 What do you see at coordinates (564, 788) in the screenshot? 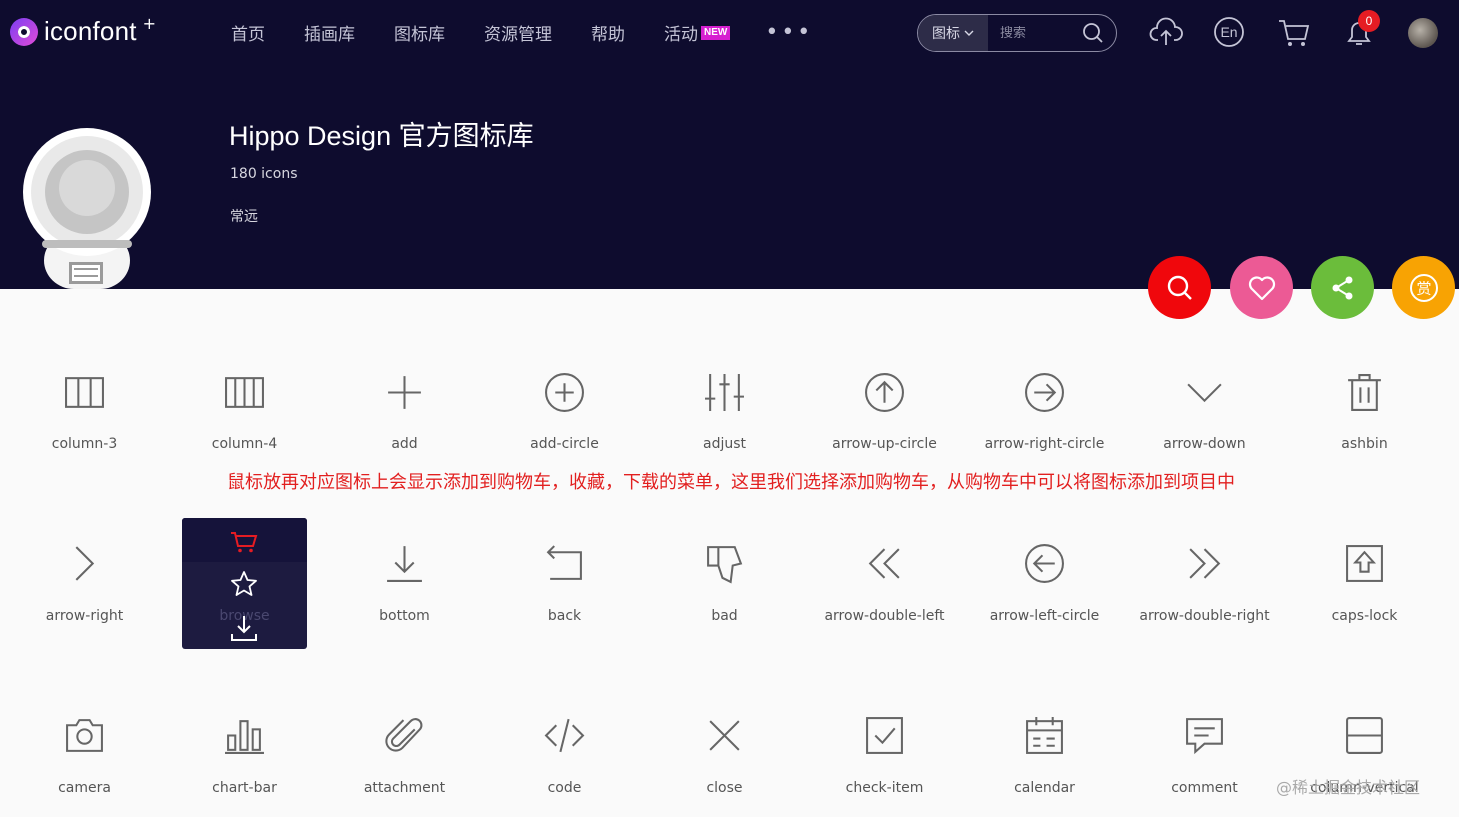
I see `icon-label: code` at bounding box center [564, 788].